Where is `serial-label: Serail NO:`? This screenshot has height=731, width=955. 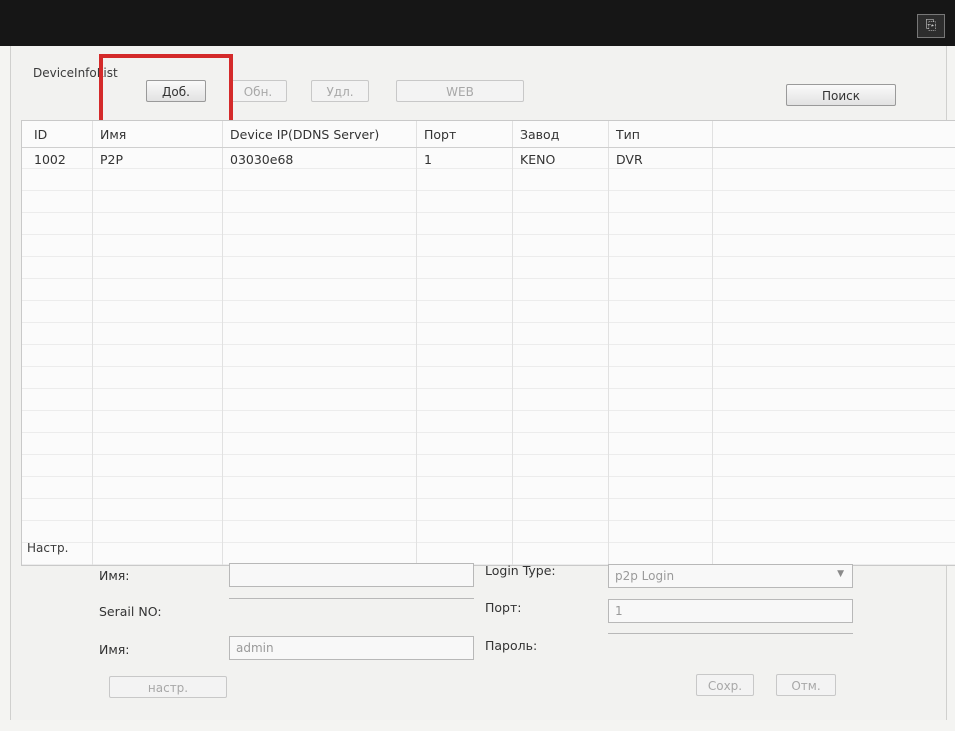 serial-label: Serail NO: is located at coordinates (130, 611).